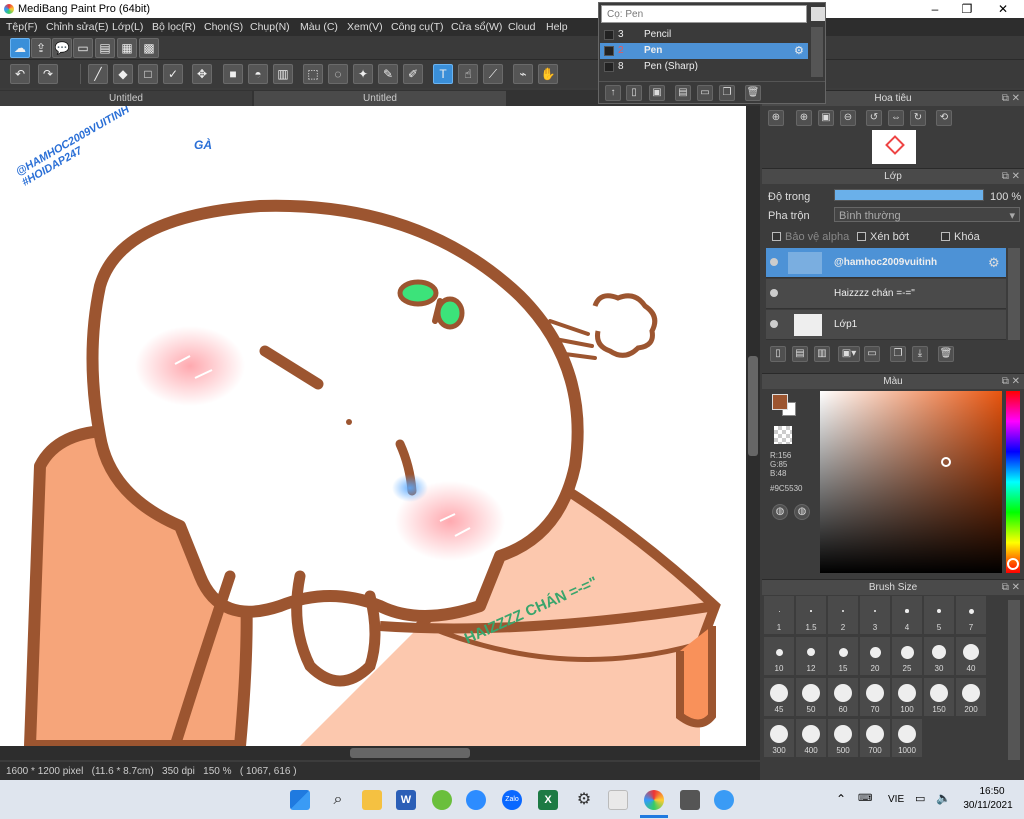 The height and width of the screenshot is (819, 1024). What do you see at coordinates (907, 615) in the screenshot?
I see `brush-size-cell: 4` at bounding box center [907, 615].